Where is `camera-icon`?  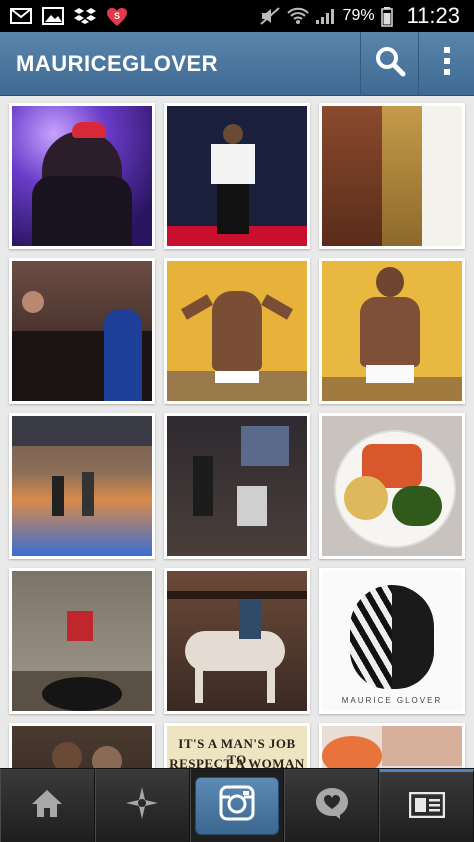
camera-icon is located at coordinates (237, 805).